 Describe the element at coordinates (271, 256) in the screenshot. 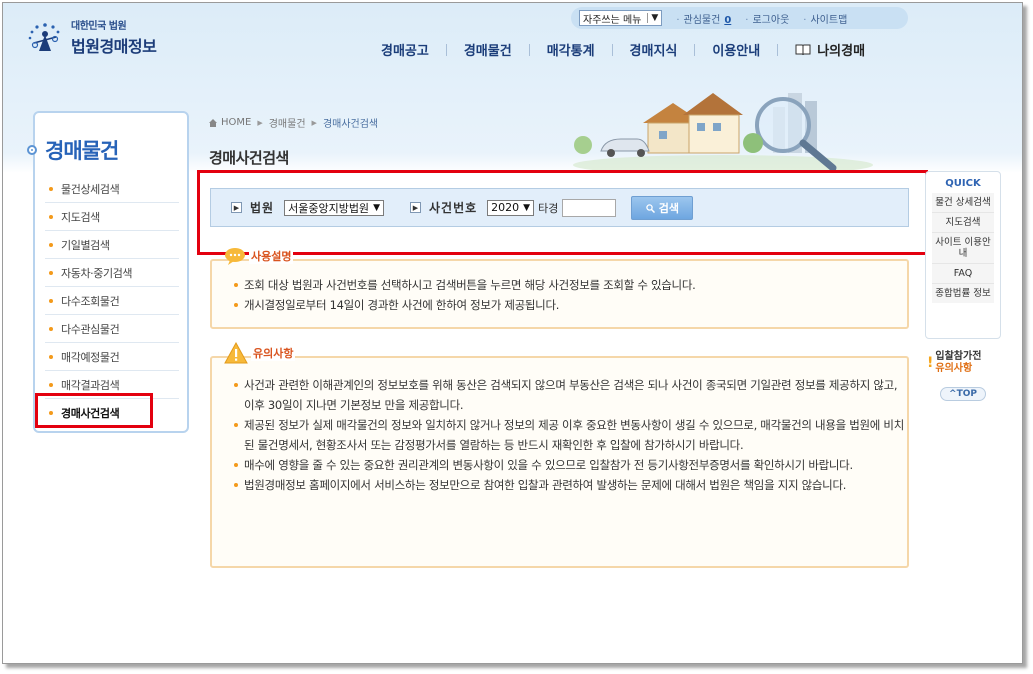

I see `usage-info-title: 사용설명` at that location.